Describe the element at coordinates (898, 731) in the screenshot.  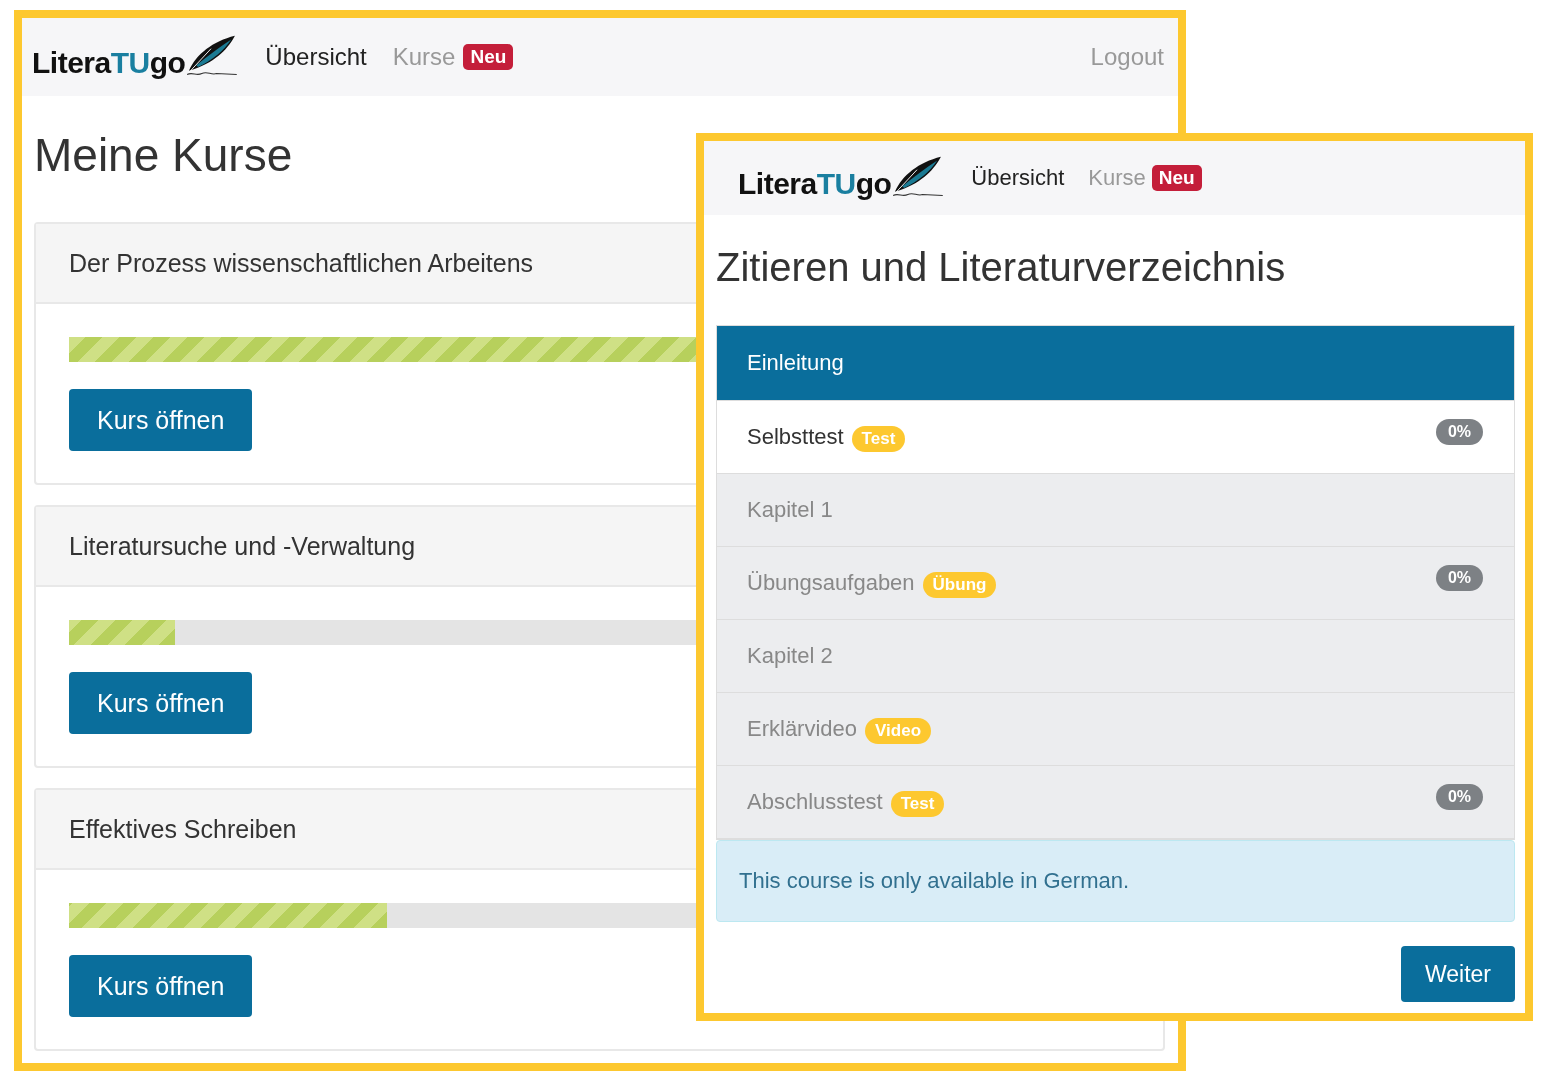
I see `type-tag: Video` at that location.